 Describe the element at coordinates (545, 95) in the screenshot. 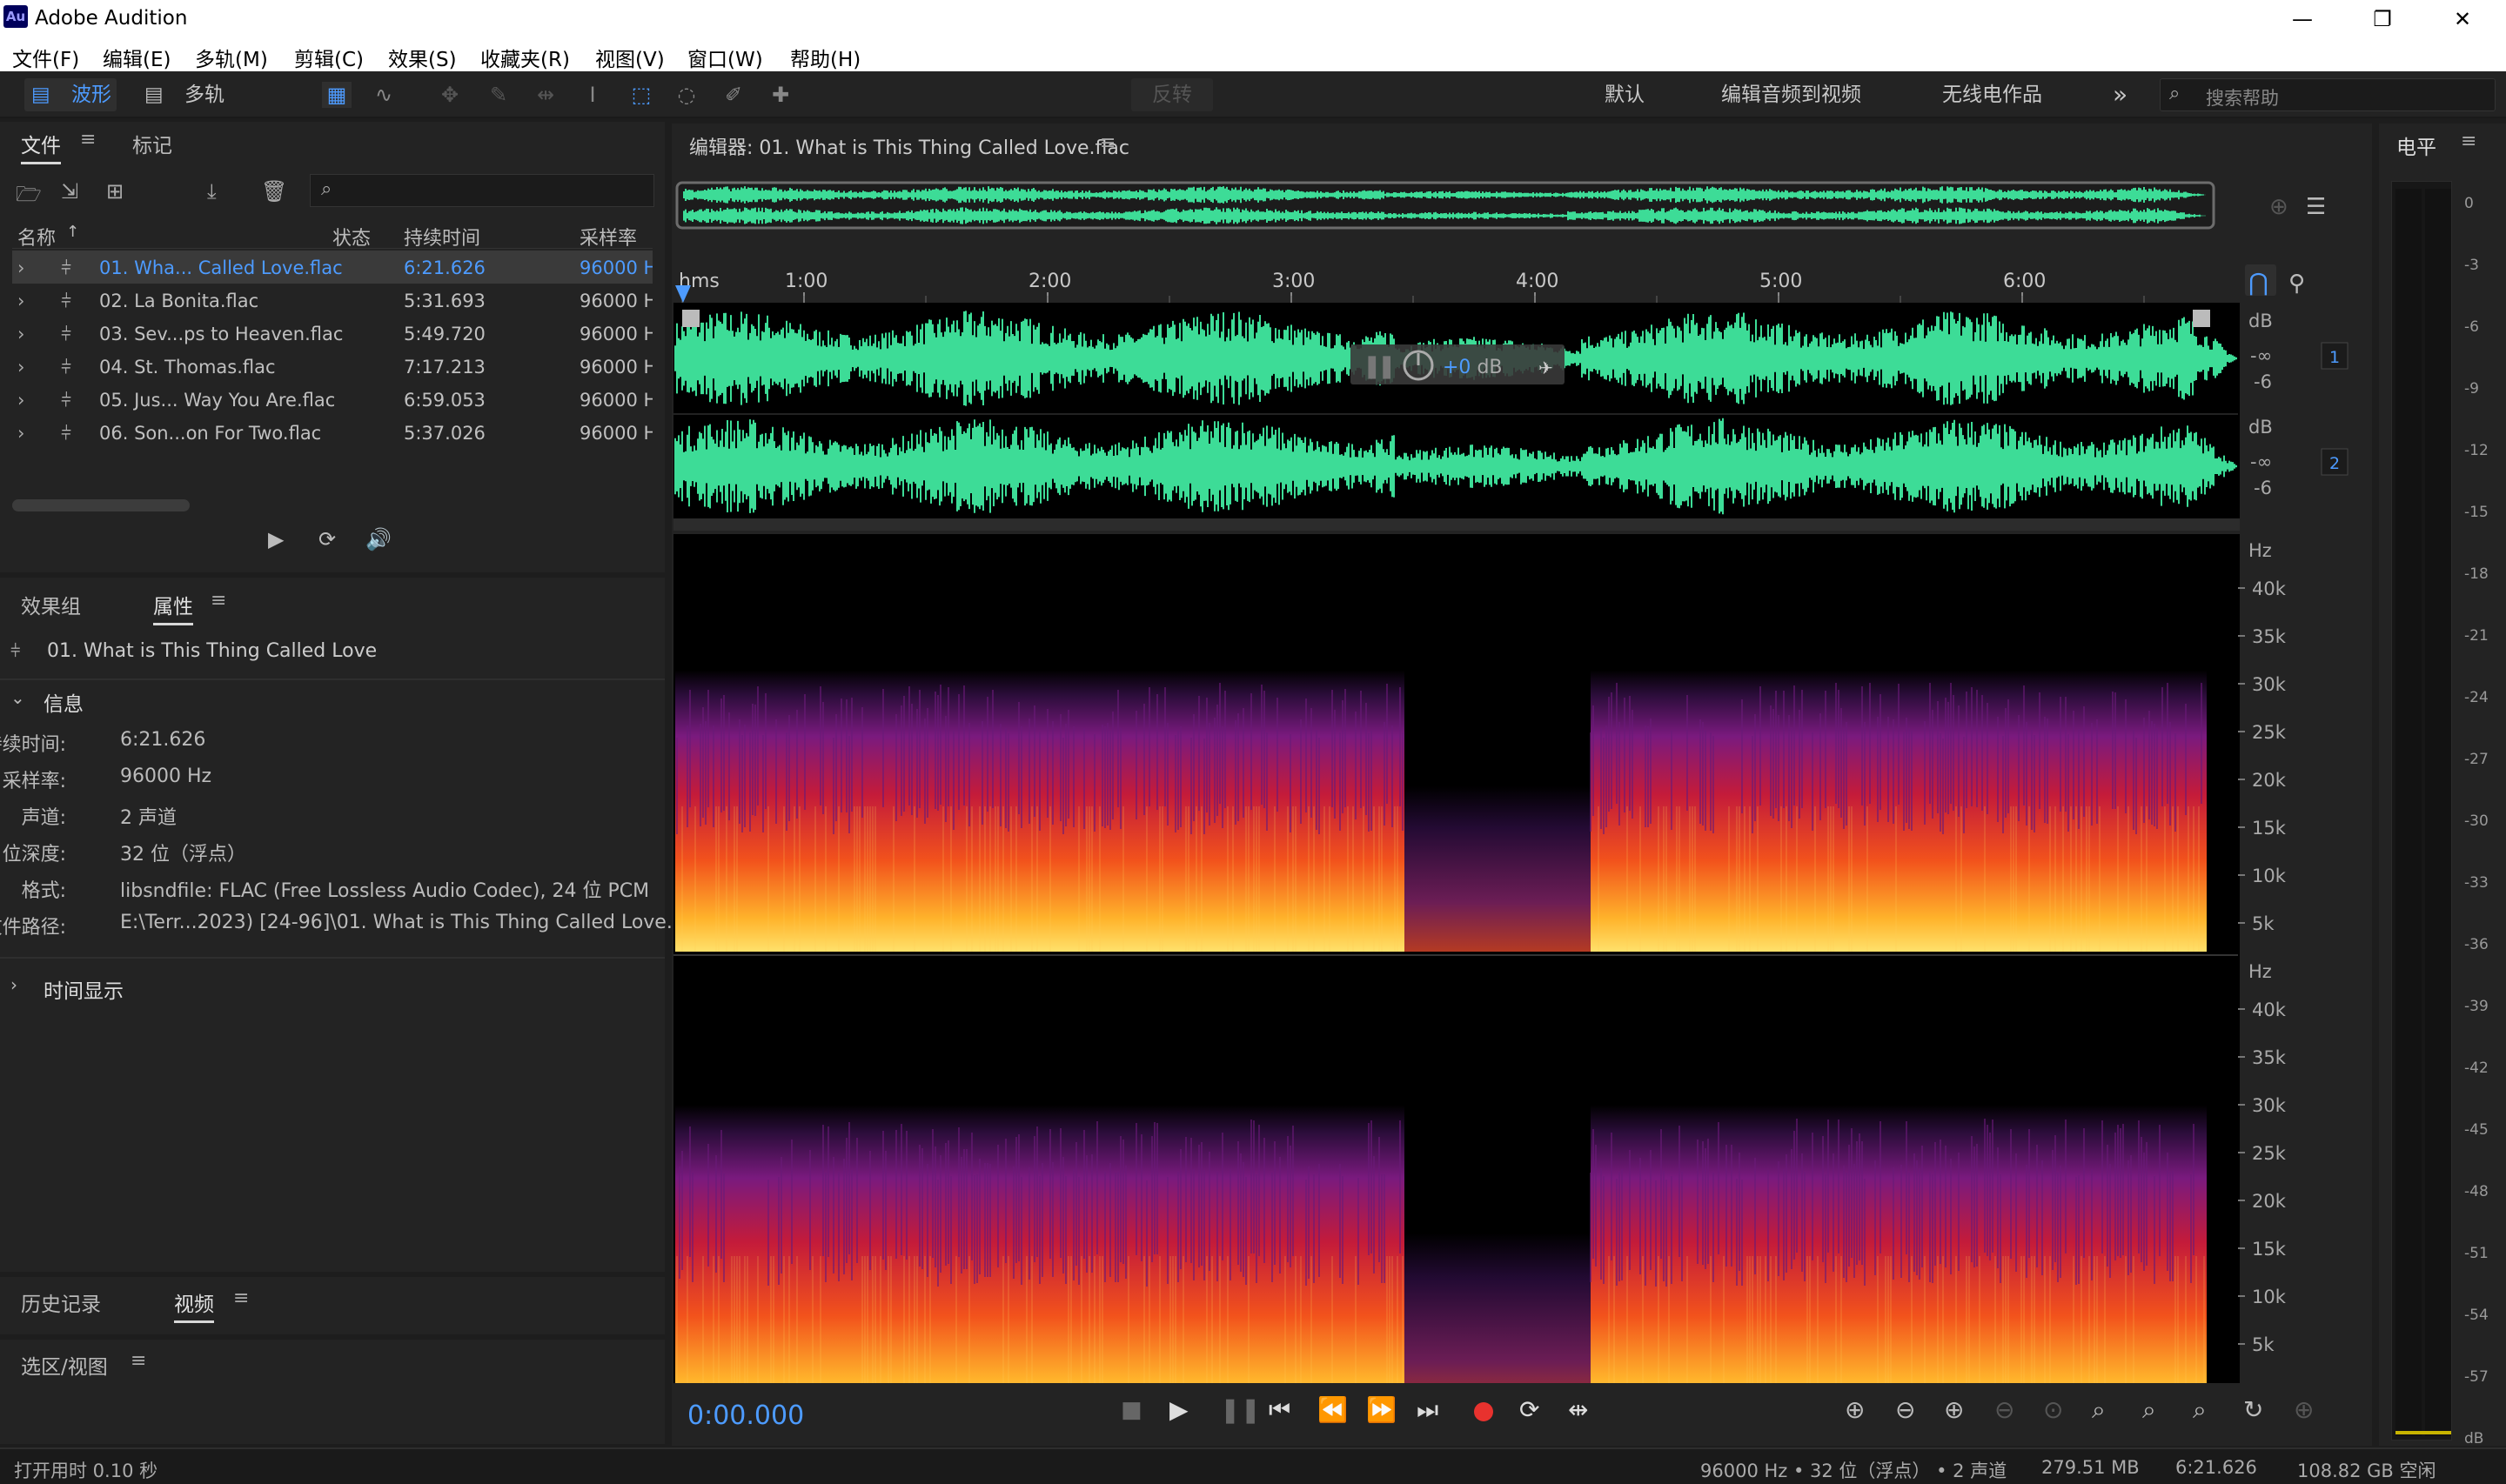

I see `slip-tool-icon: ⇹` at that location.